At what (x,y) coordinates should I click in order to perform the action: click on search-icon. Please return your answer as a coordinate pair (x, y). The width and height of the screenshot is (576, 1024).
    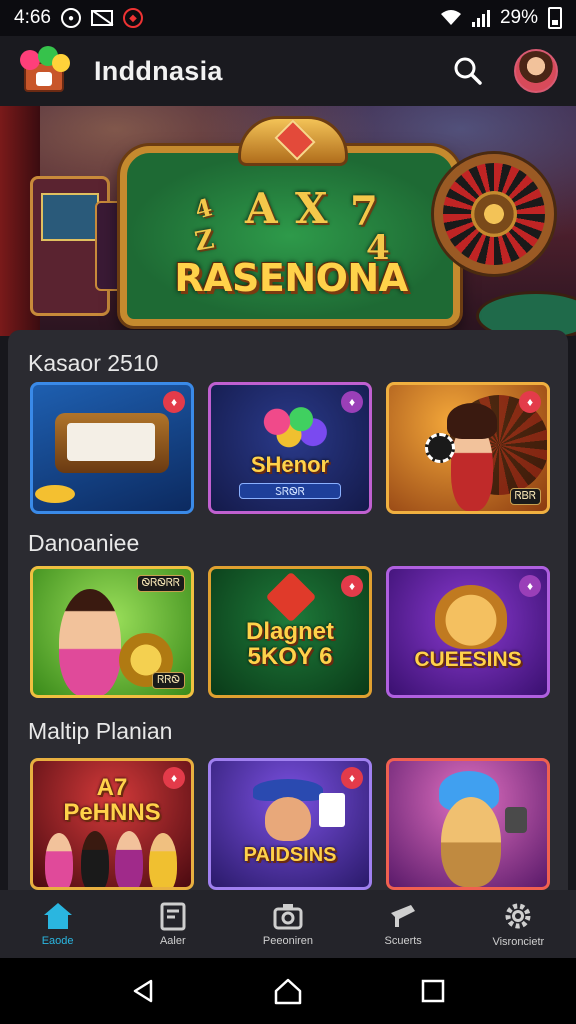
    Looking at the image, I should click on (468, 71).